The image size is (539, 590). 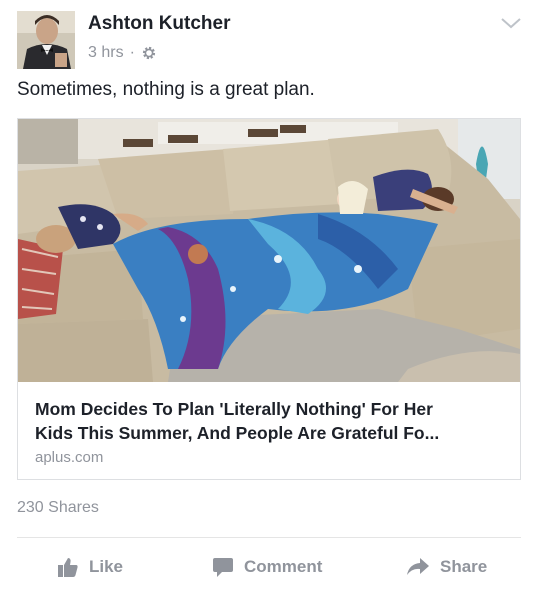 I want to click on share-label: Share, so click(x=464, y=566).